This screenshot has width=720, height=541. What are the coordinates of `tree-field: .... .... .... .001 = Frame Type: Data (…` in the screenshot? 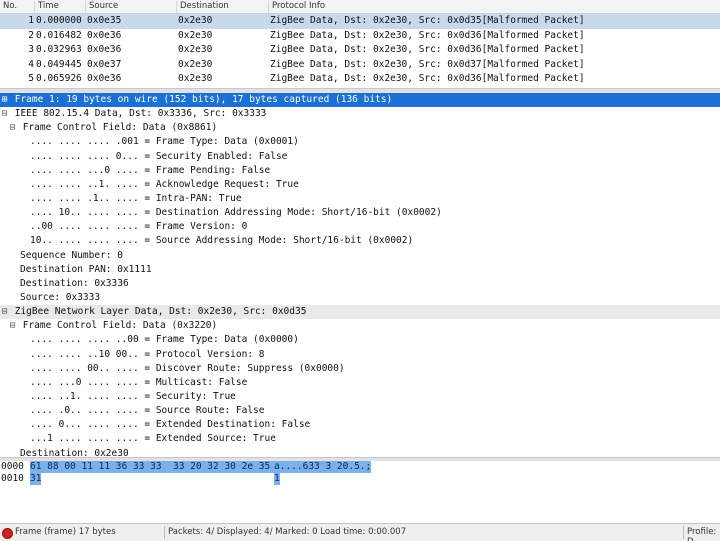 It's located at (360, 142).